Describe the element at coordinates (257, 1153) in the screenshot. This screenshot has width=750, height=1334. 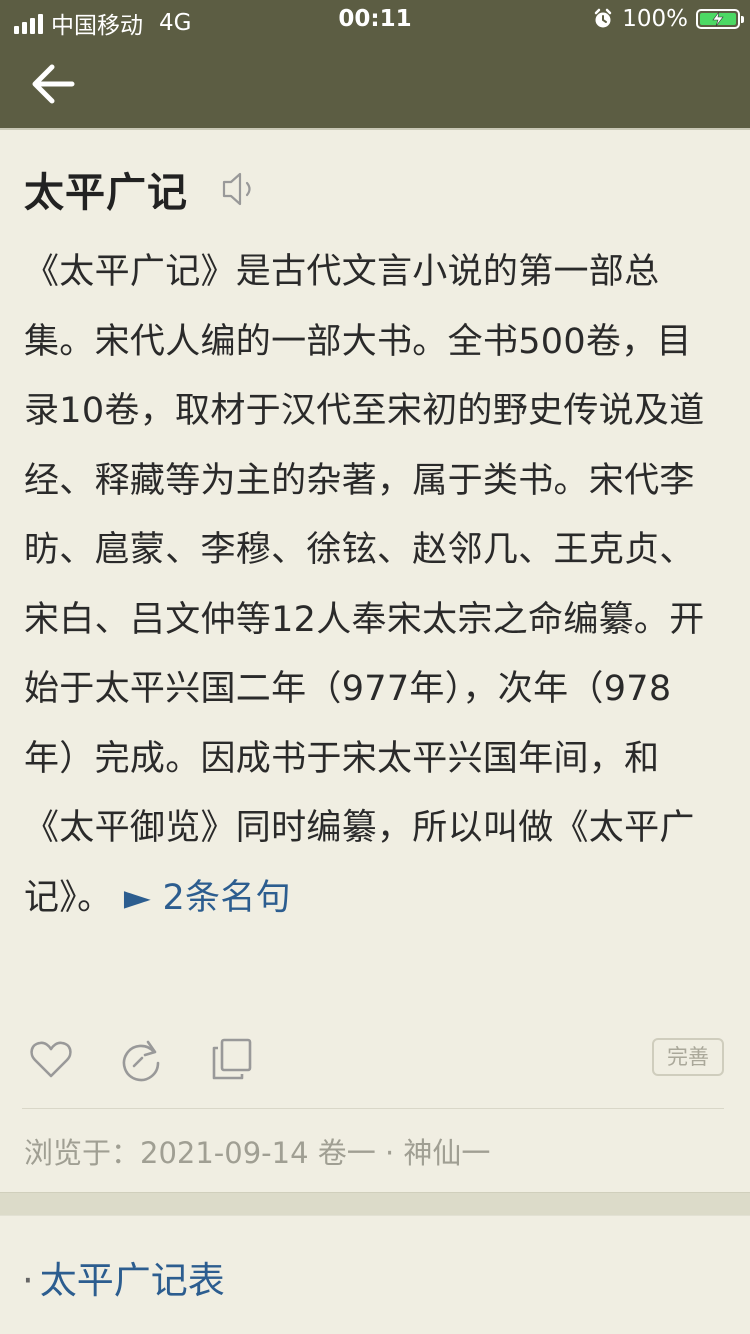
I see `browsed-info: 浏览于：2021-09-14 卷一 · 神仙一` at that location.